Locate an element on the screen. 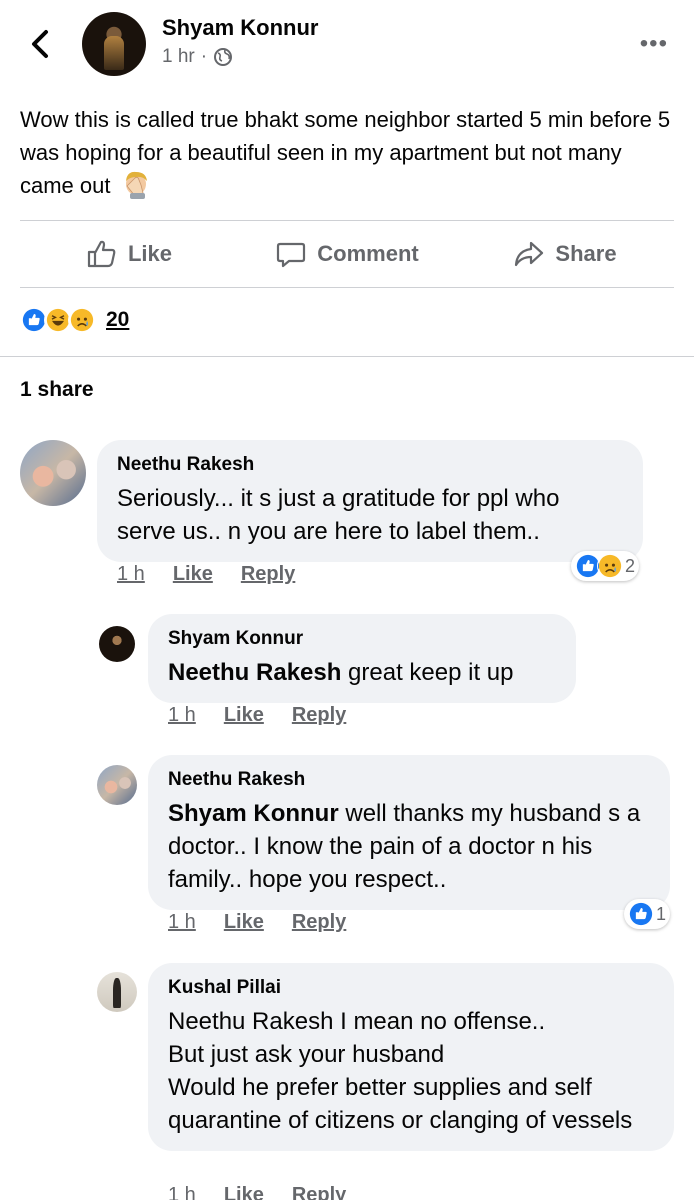 Image resolution: width=694 pixels, height=1200 pixels. post-action-bar: Like Comment Share is located at coordinates (347, 254).